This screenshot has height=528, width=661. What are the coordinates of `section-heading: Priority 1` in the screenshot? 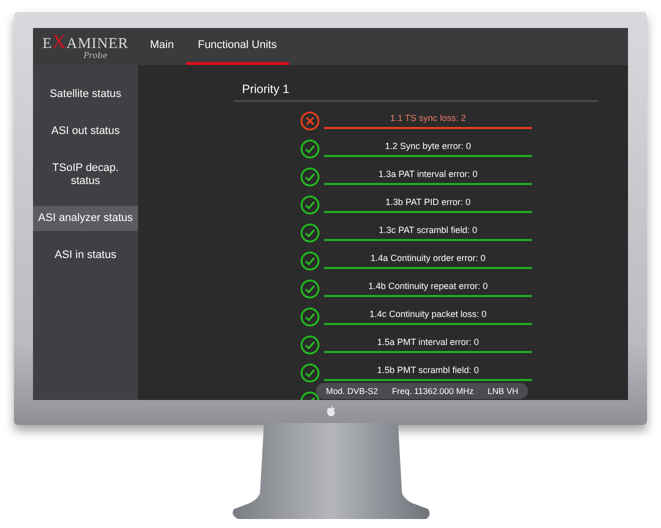 It's located at (416, 91).